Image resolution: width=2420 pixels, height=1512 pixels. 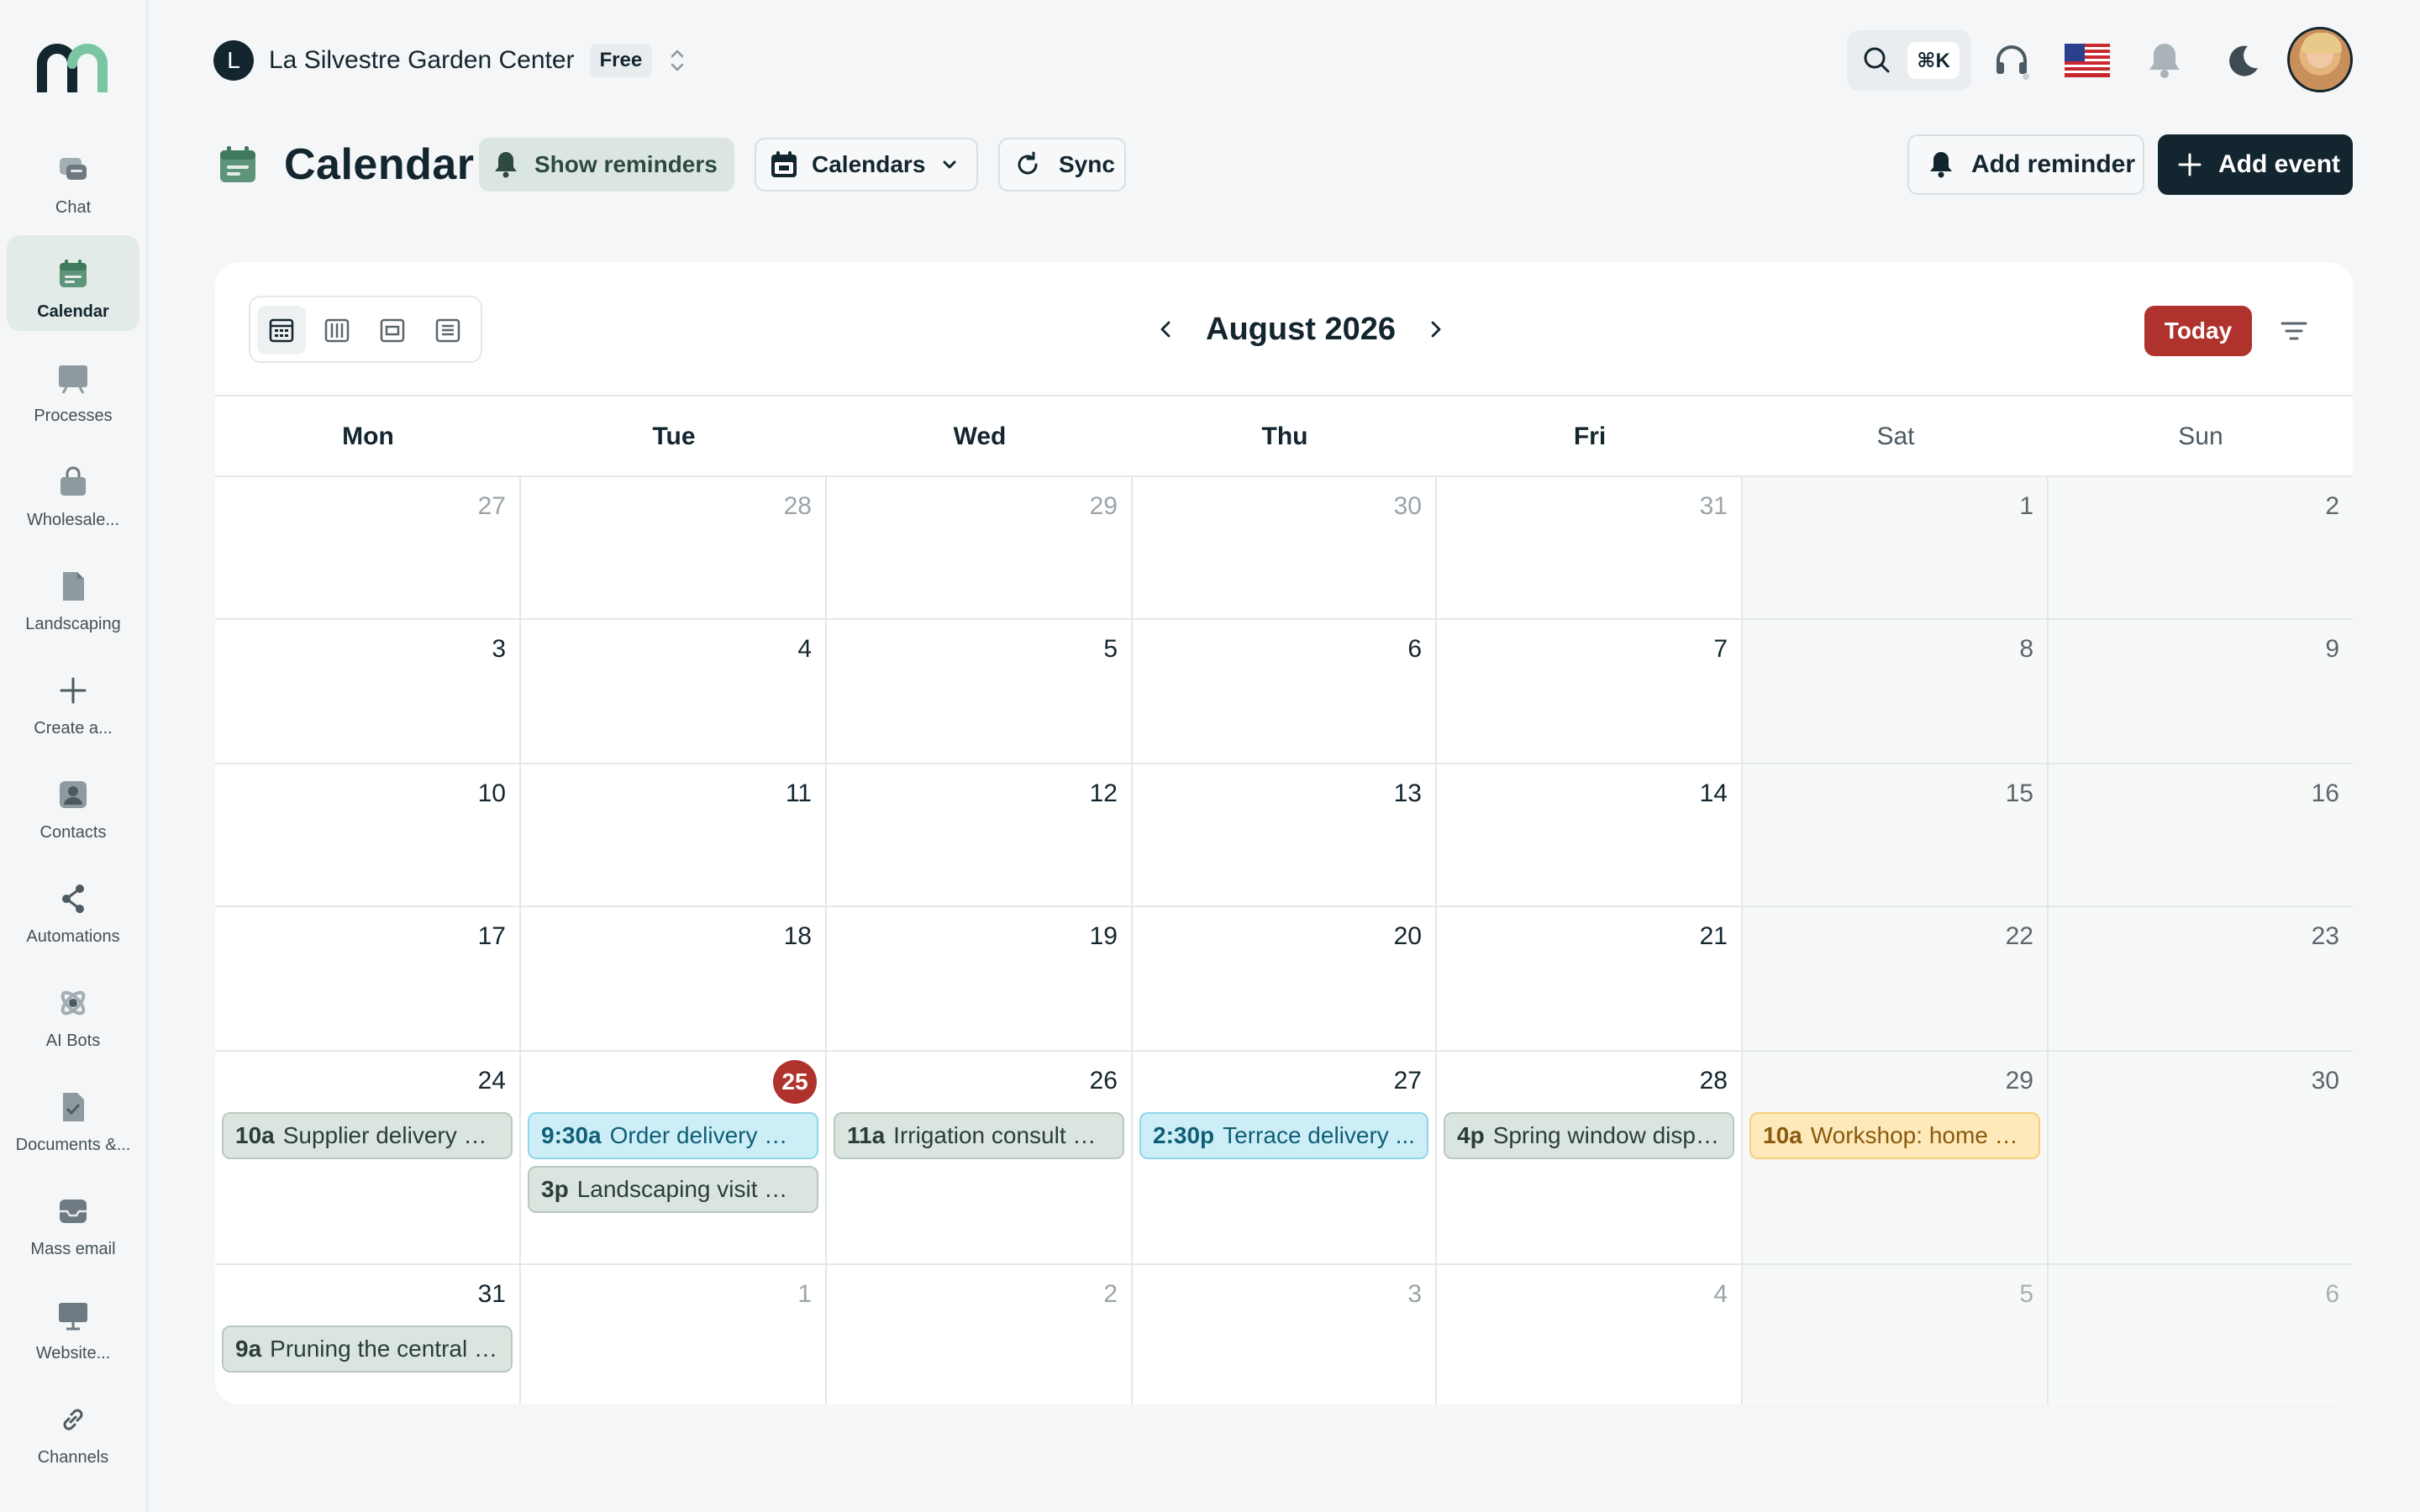 I want to click on sidebar-item-automations: Automations, so click(x=73, y=908).